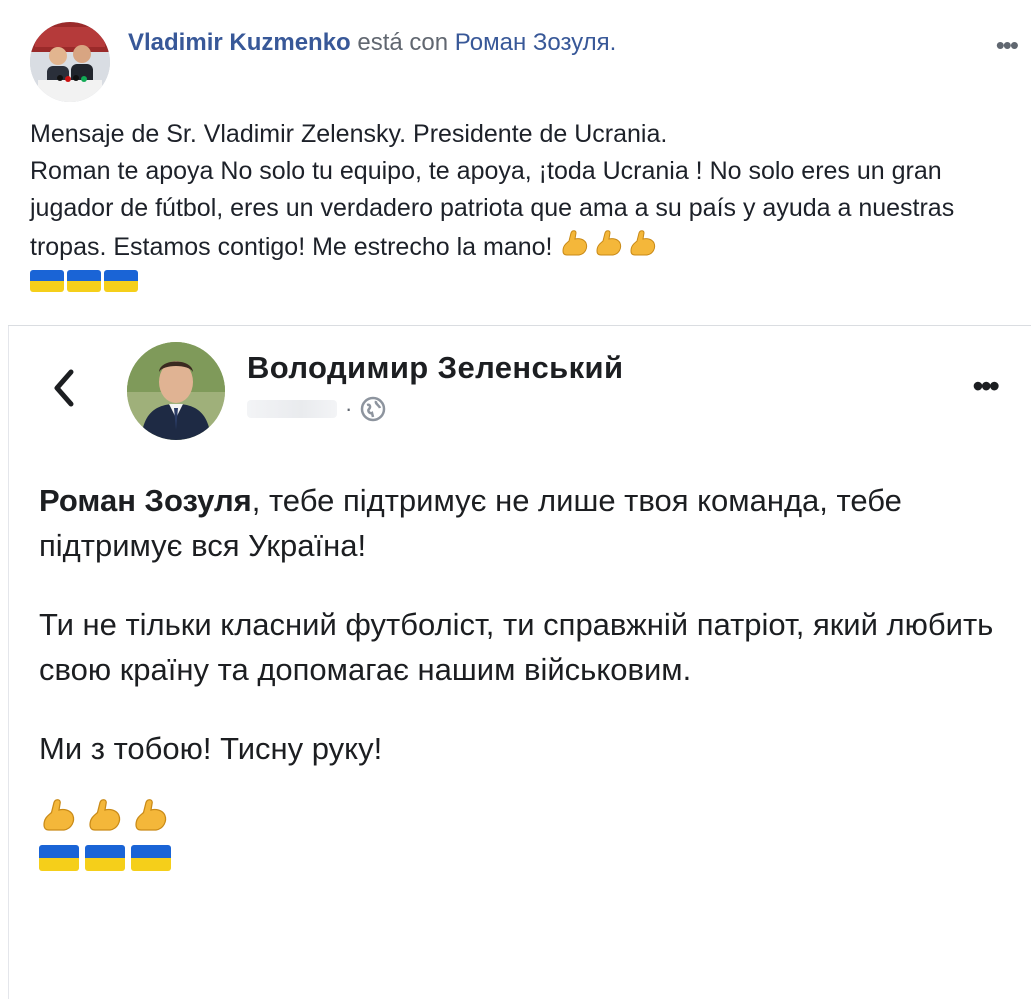  I want to click on muscle-emoji-group, so click(609, 243).